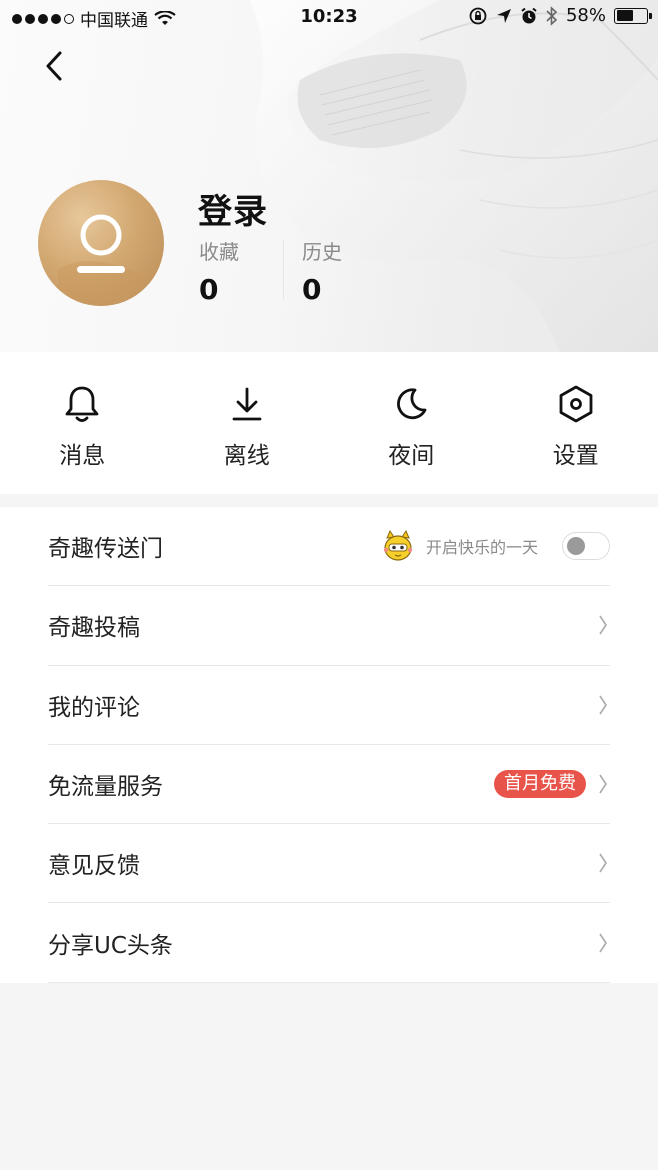 This screenshot has width=658, height=1170. Describe the element at coordinates (219, 271) in the screenshot. I see `favorites-stat: 收藏 0` at that location.